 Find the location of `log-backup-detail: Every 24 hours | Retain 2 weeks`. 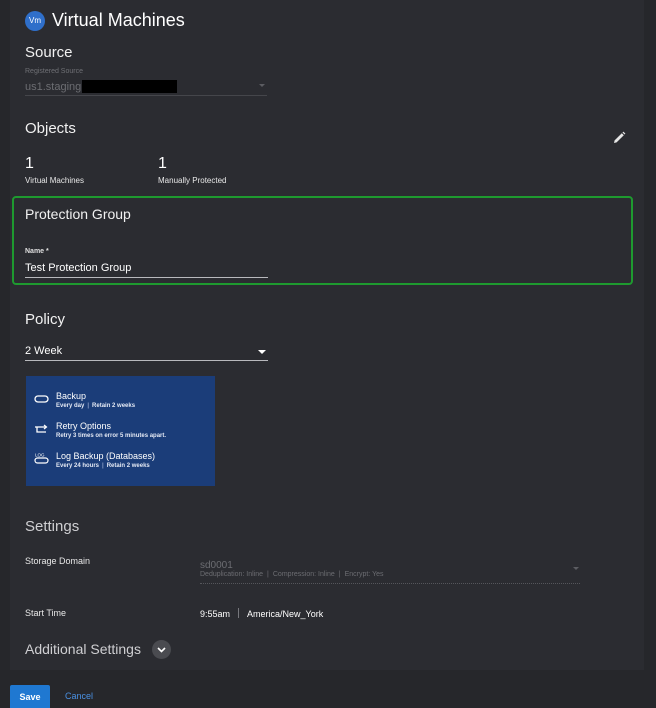

log-backup-detail: Every 24 hours | Retain 2 weeks is located at coordinates (103, 466).